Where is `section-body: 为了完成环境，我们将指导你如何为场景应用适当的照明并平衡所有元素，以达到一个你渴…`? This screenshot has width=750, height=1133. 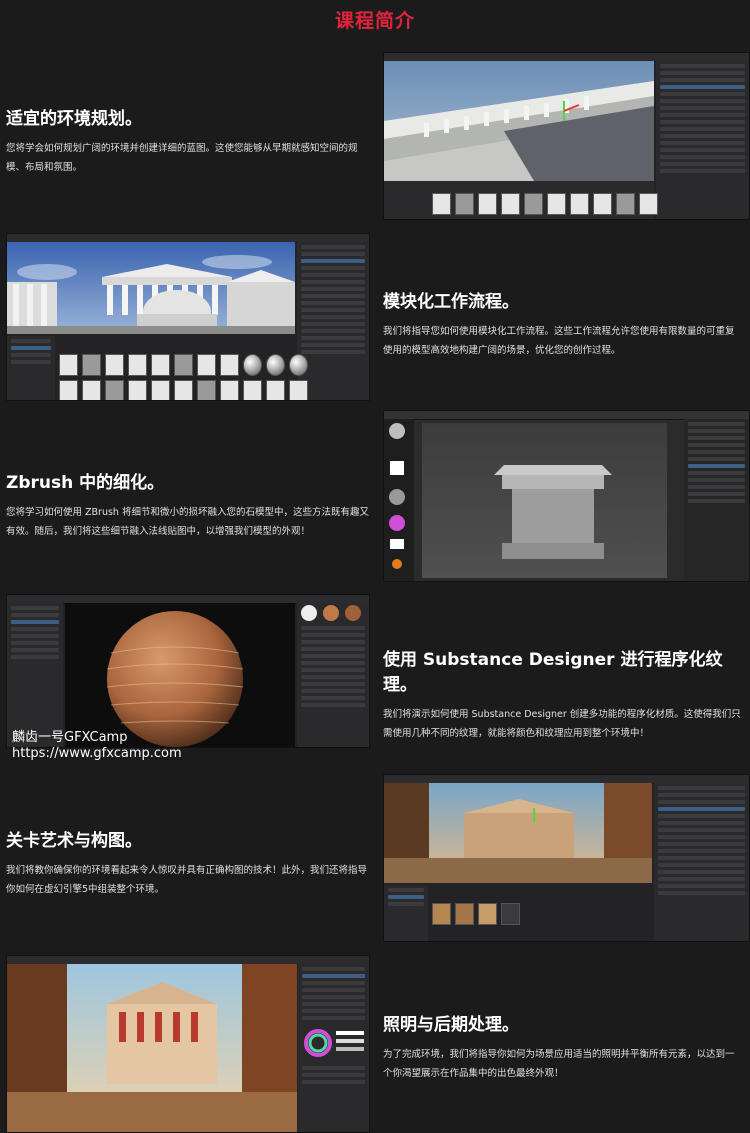
section-body: 为了完成环境，我们将指导你如何为场景应用适当的照明并平衡所有元素，以达到一个你渴… is located at coordinates (559, 1064).